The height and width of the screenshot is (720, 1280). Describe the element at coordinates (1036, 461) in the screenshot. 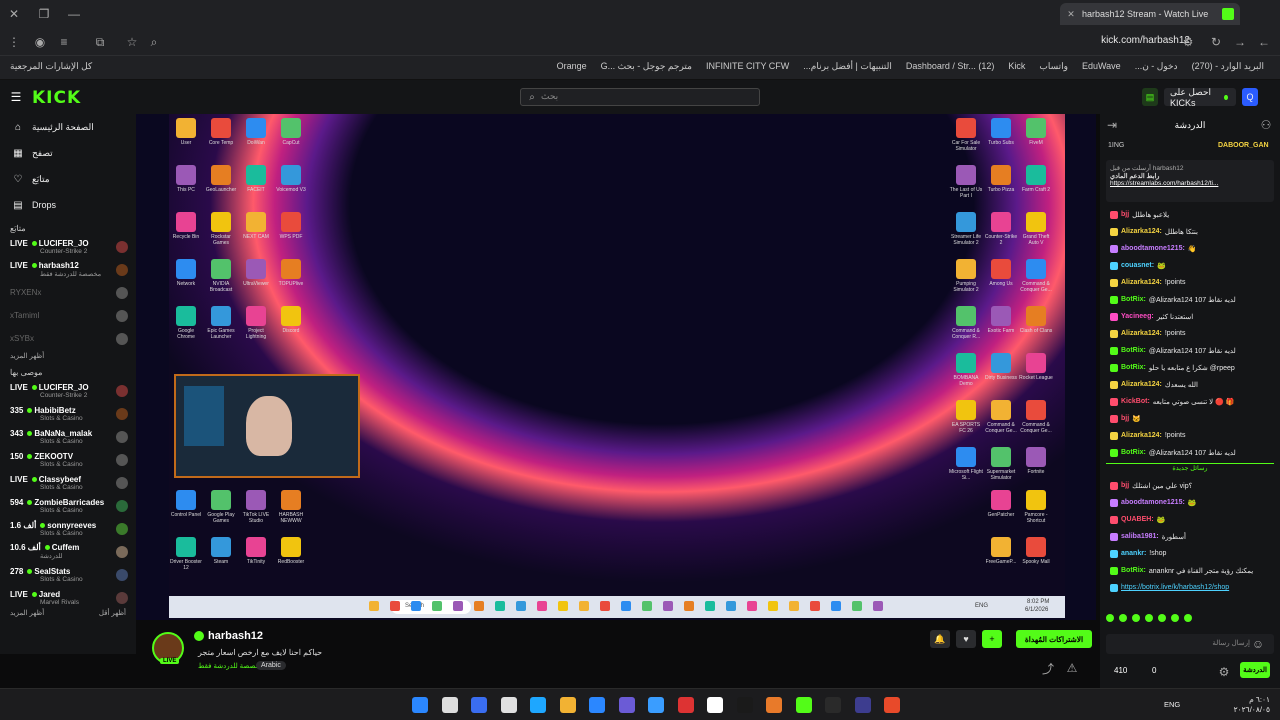

I see `desktop-icon: Fortnite` at that location.